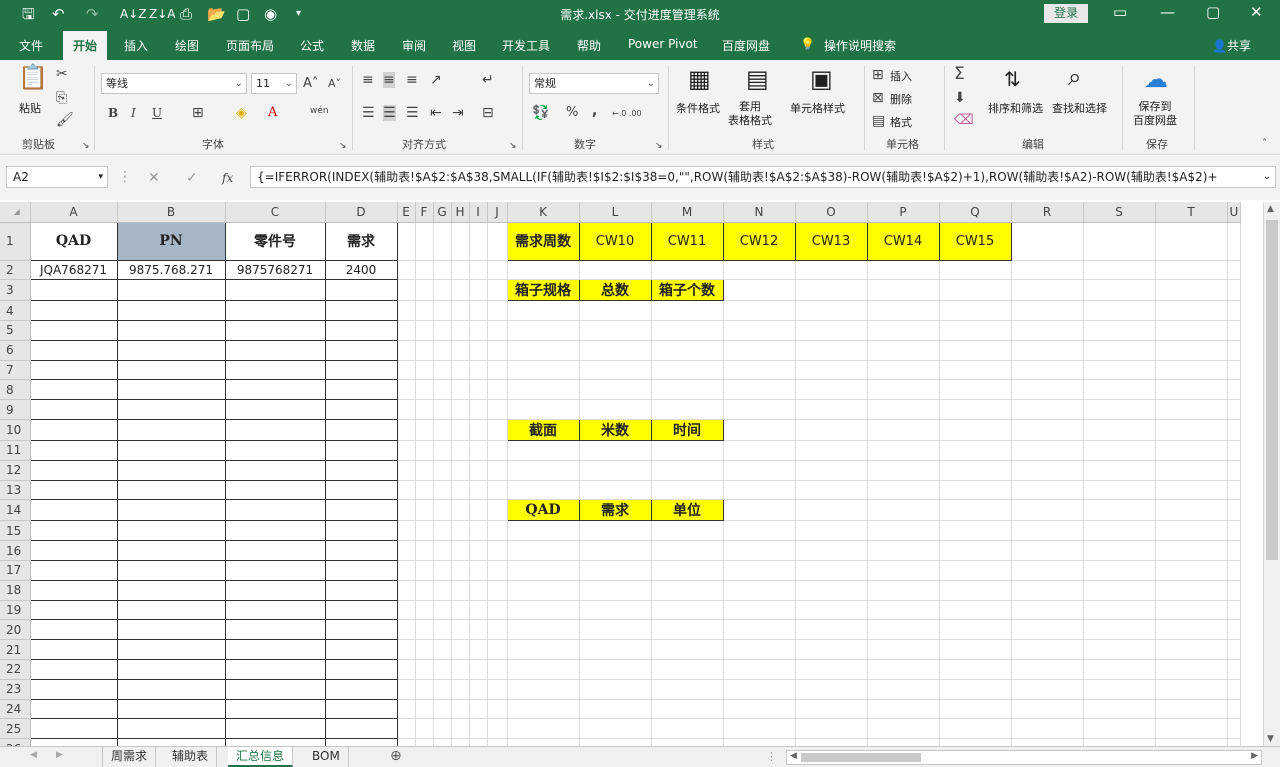  What do you see at coordinates (414, 45) in the screenshot?
I see `tab-review: 审阅` at bounding box center [414, 45].